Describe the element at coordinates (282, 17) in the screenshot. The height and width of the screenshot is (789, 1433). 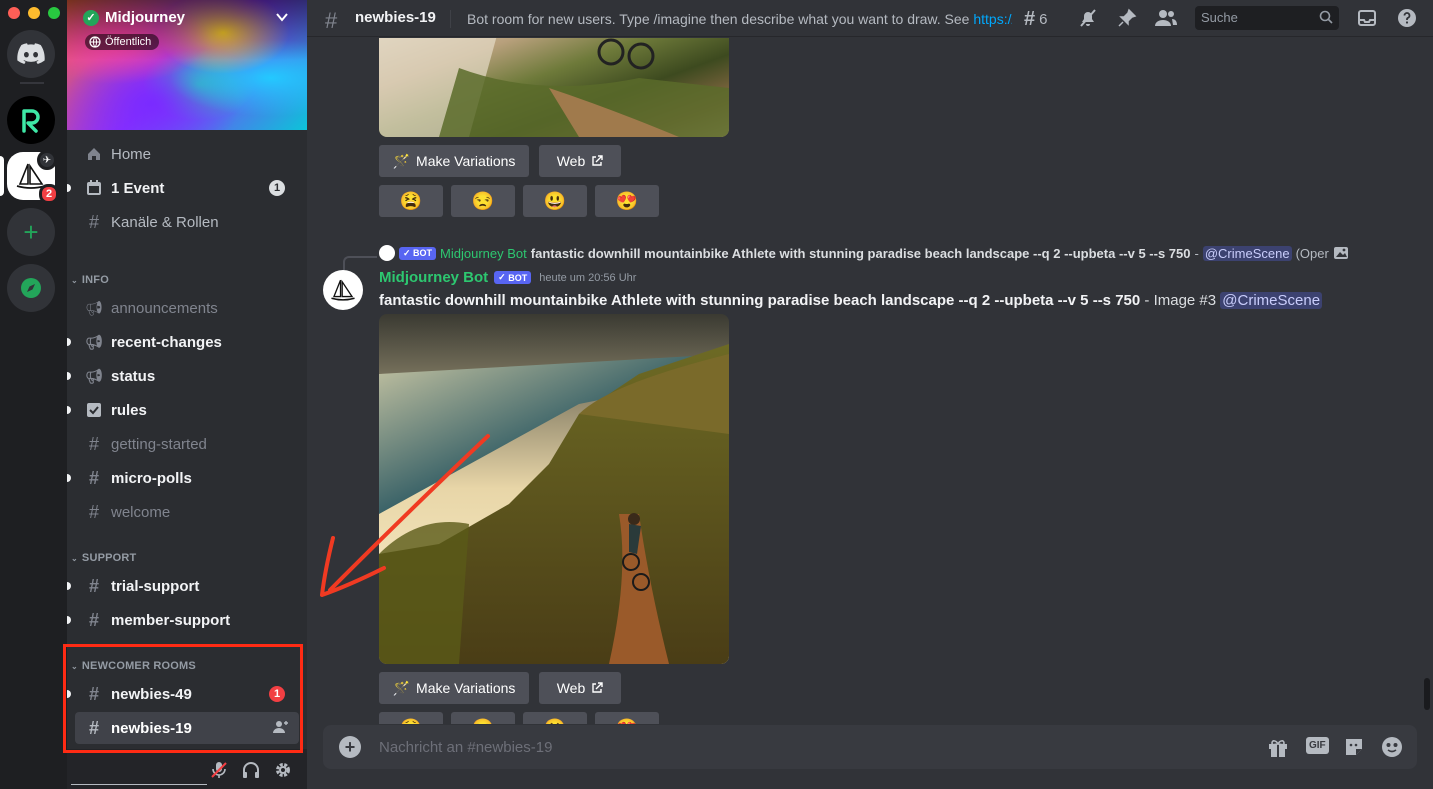
I see `chevron-down-icon` at that location.